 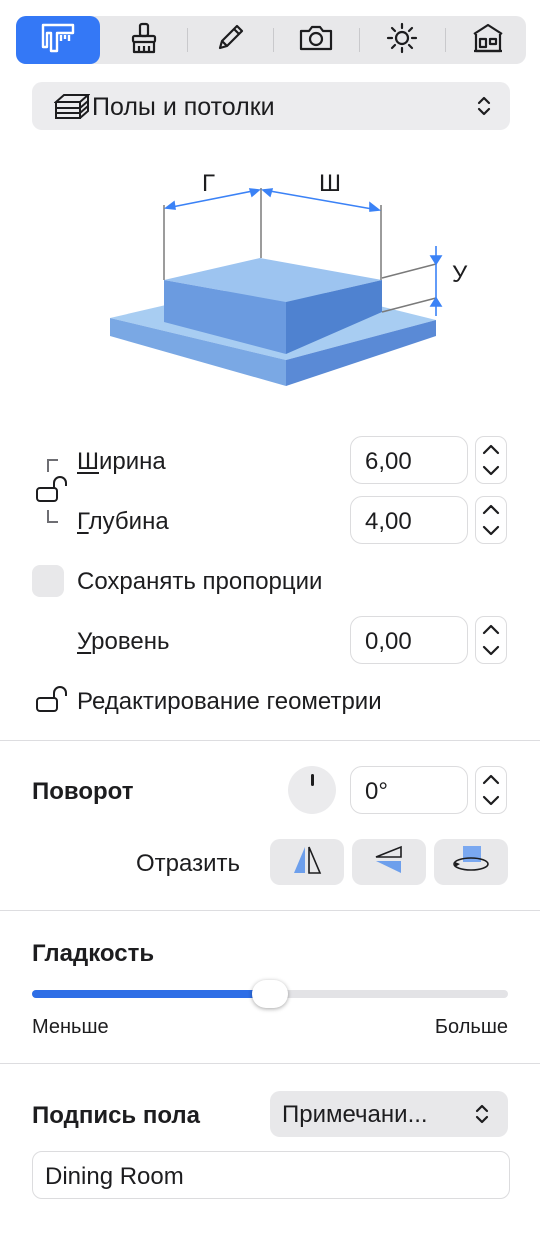 What do you see at coordinates (183, 107) in the screenshot?
I see `category-label: Полы и потолки` at bounding box center [183, 107].